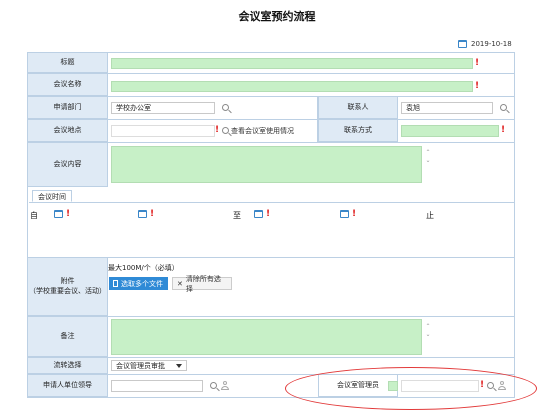 This screenshot has width=554, height=417. What do you see at coordinates (140, 365) in the screenshot?
I see `flow-selected-value: 会议管理员审批` at bounding box center [140, 365].